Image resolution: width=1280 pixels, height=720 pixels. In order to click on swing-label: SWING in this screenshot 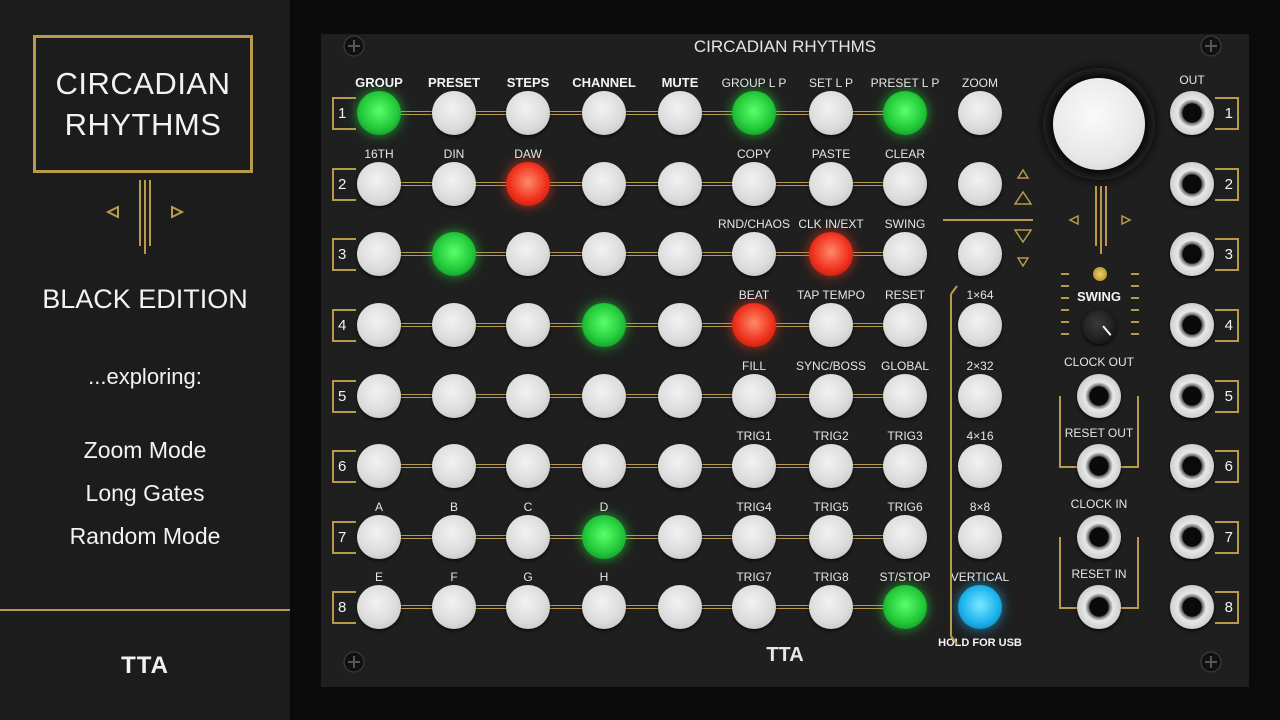, I will do `click(1099, 296)`.